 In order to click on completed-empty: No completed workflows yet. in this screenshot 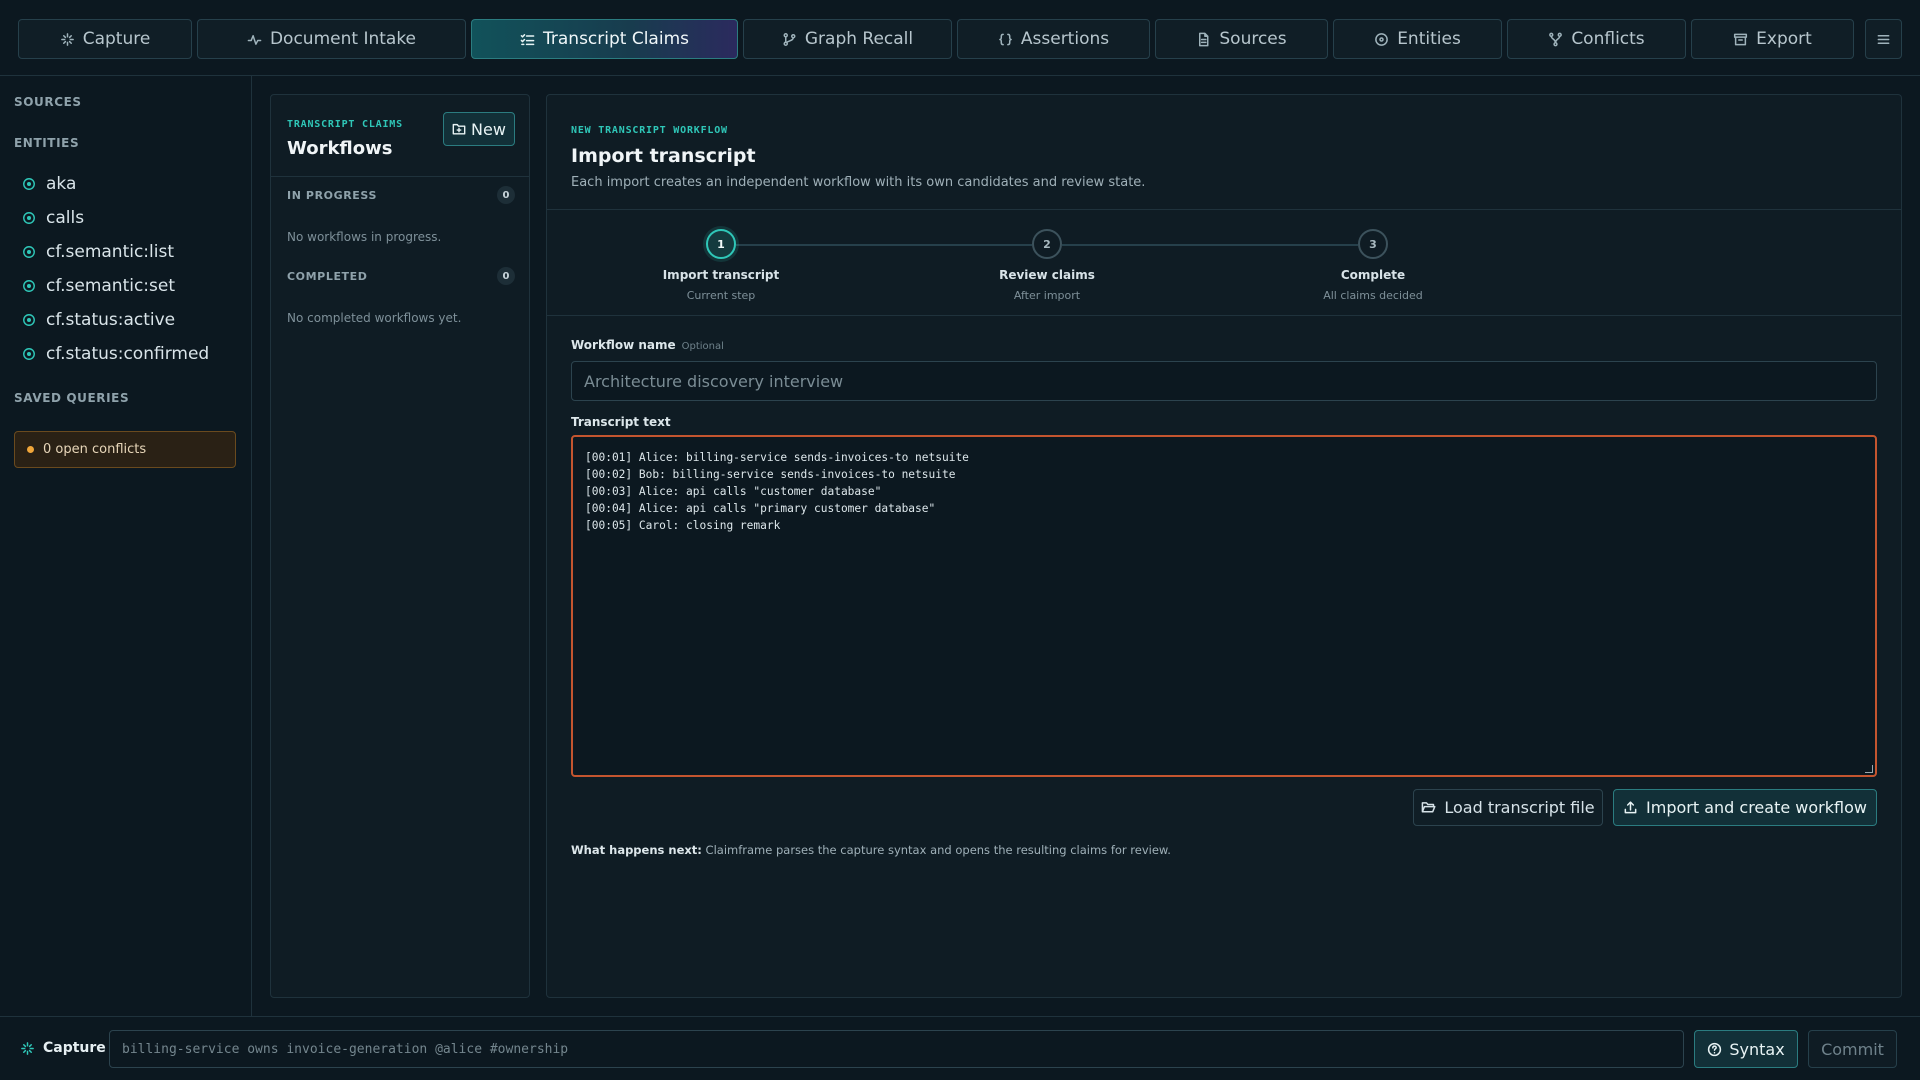, I will do `click(374, 318)`.